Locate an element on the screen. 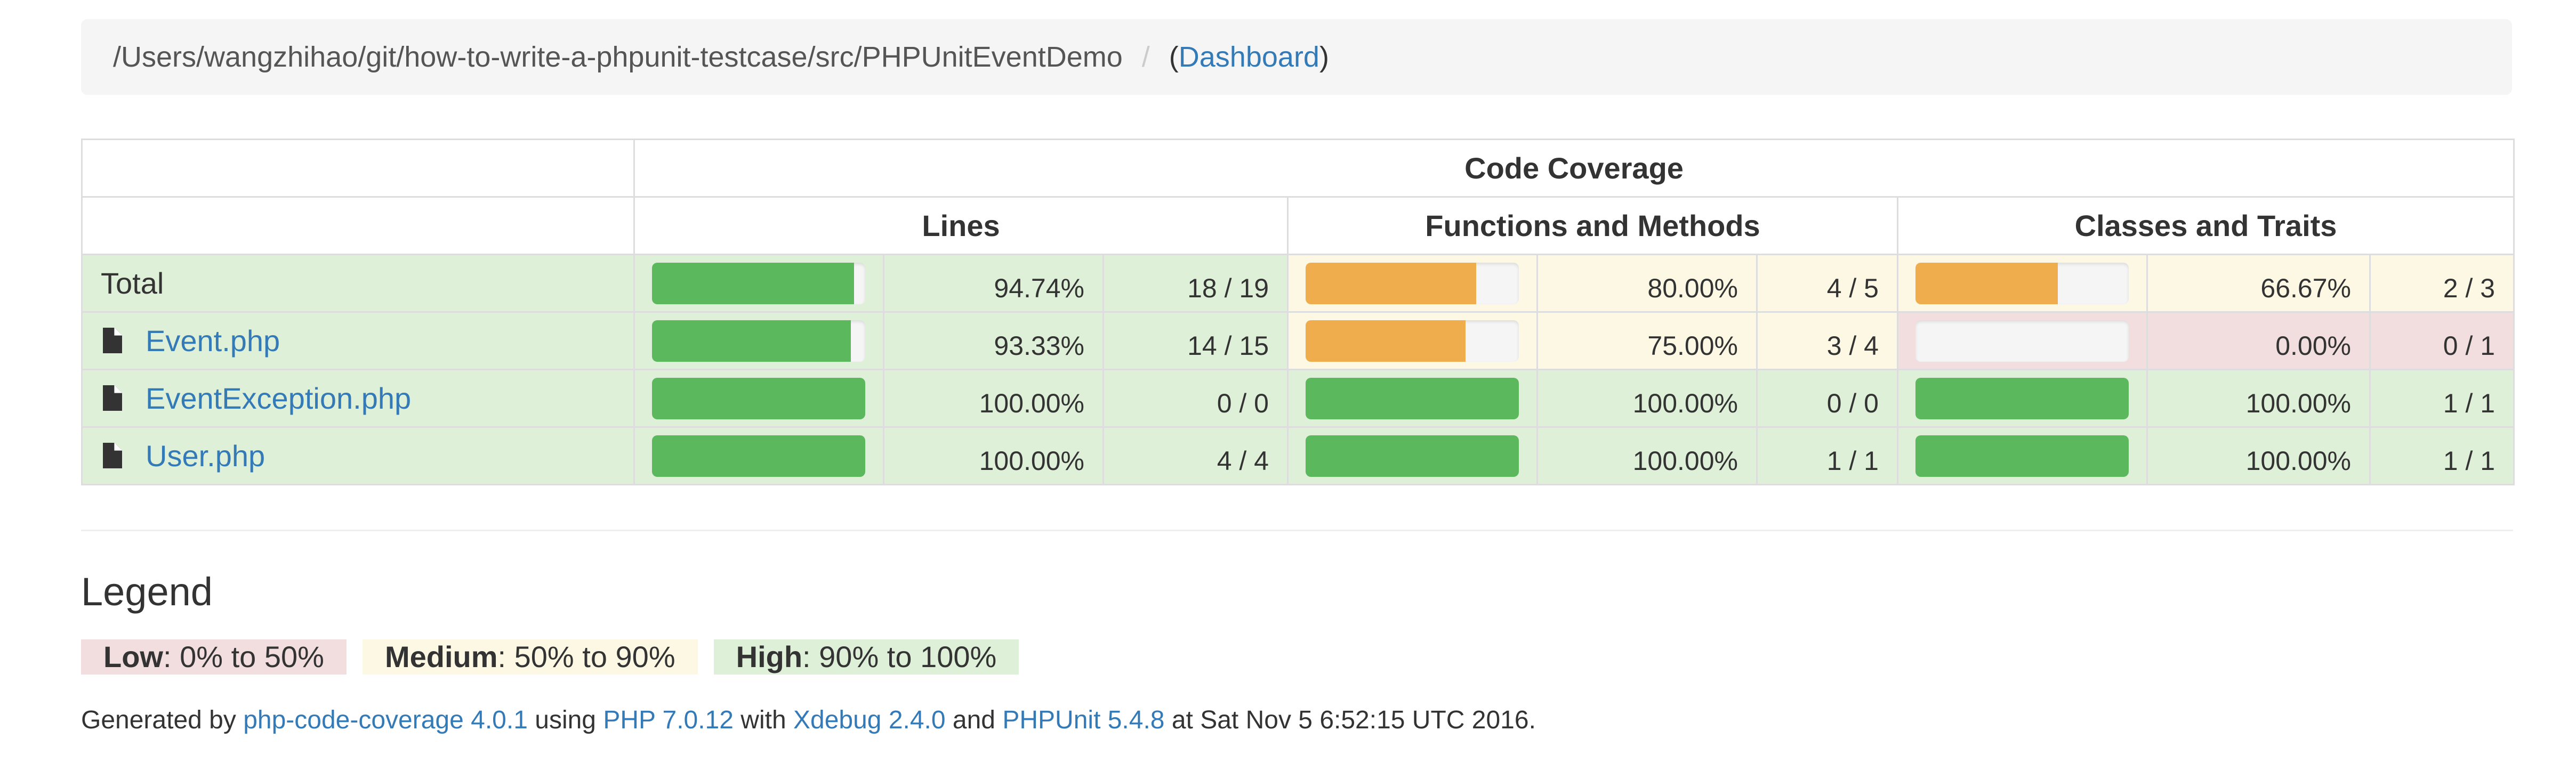 This screenshot has width=2576, height=763. classes-ratio: 2 / 3 is located at coordinates (2442, 283).